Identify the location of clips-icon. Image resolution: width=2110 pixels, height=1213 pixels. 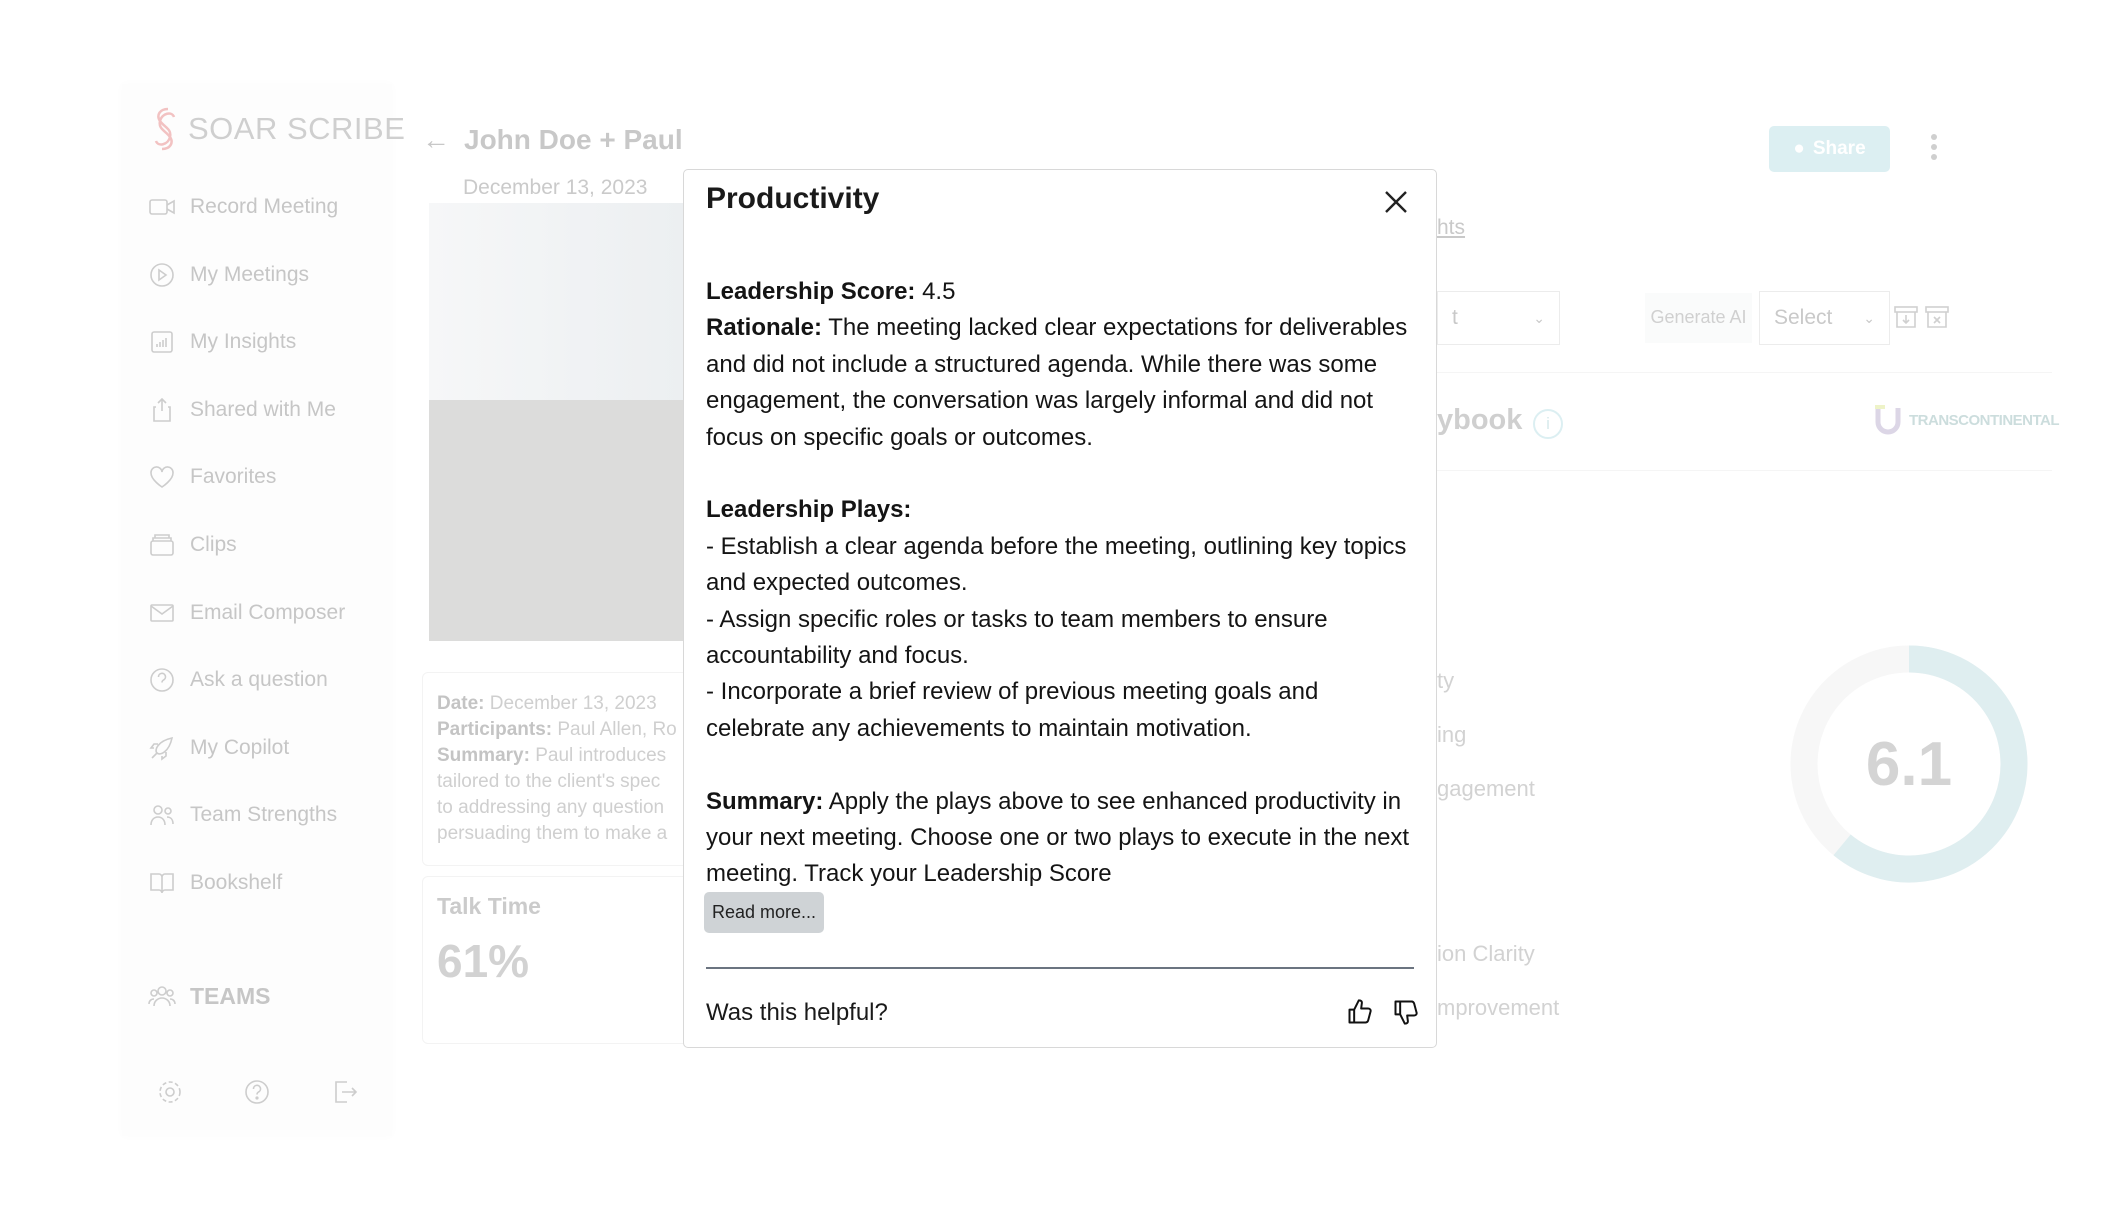
(162, 545).